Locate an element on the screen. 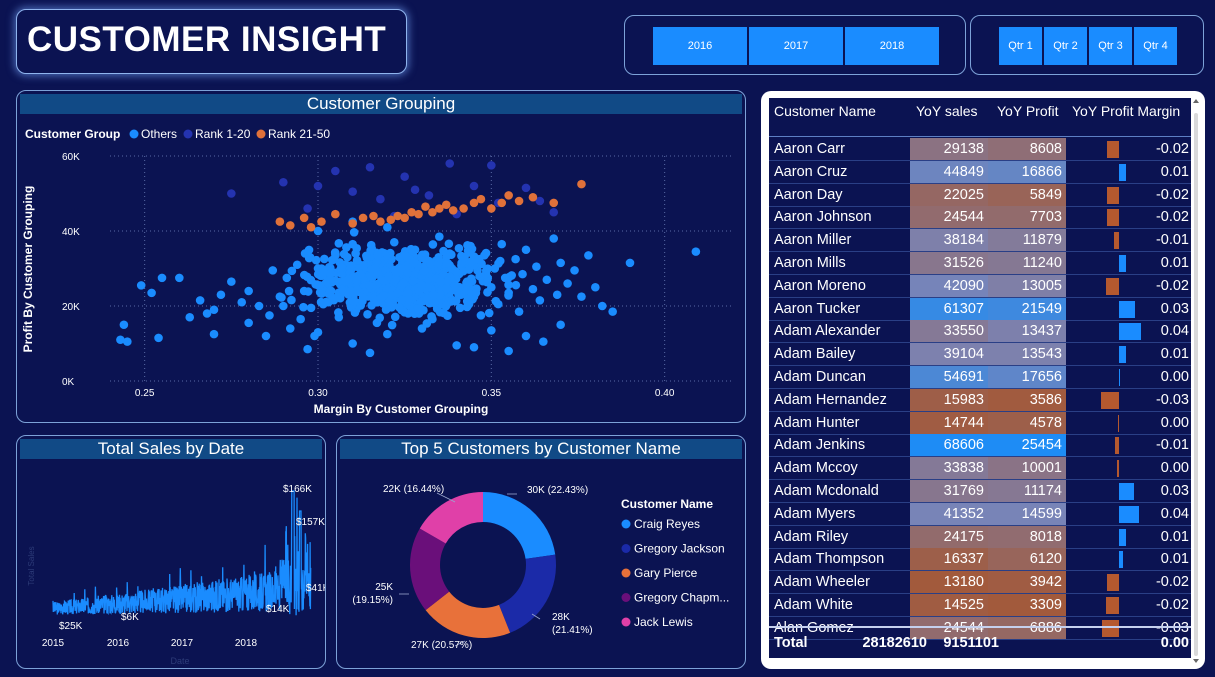  table-row: Adam Mcdonald 31769 11174 0.03 is located at coordinates (980, 491).